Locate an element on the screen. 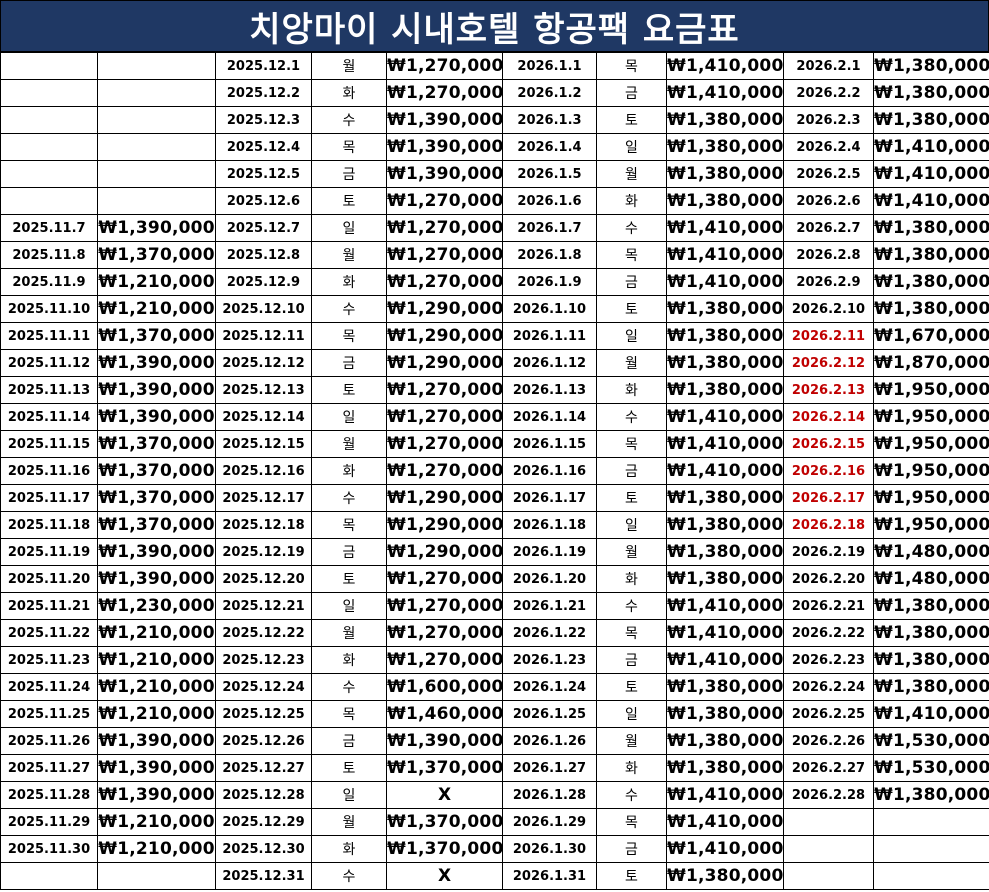 This screenshot has height=892, width=989. jan-date-cell: 2026.1.6 is located at coordinates (549, 201).